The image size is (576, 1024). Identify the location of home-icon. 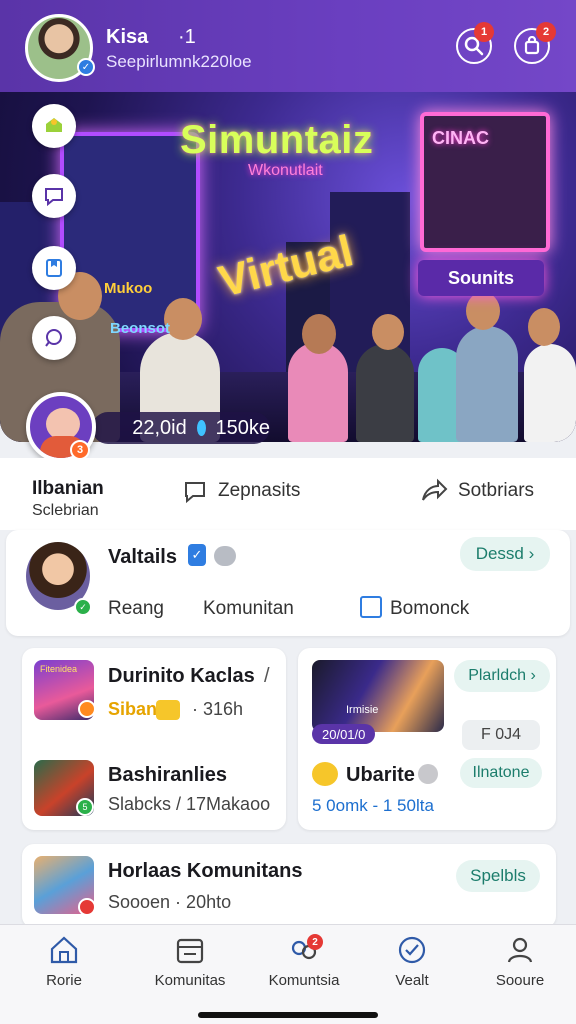
(64, 950).